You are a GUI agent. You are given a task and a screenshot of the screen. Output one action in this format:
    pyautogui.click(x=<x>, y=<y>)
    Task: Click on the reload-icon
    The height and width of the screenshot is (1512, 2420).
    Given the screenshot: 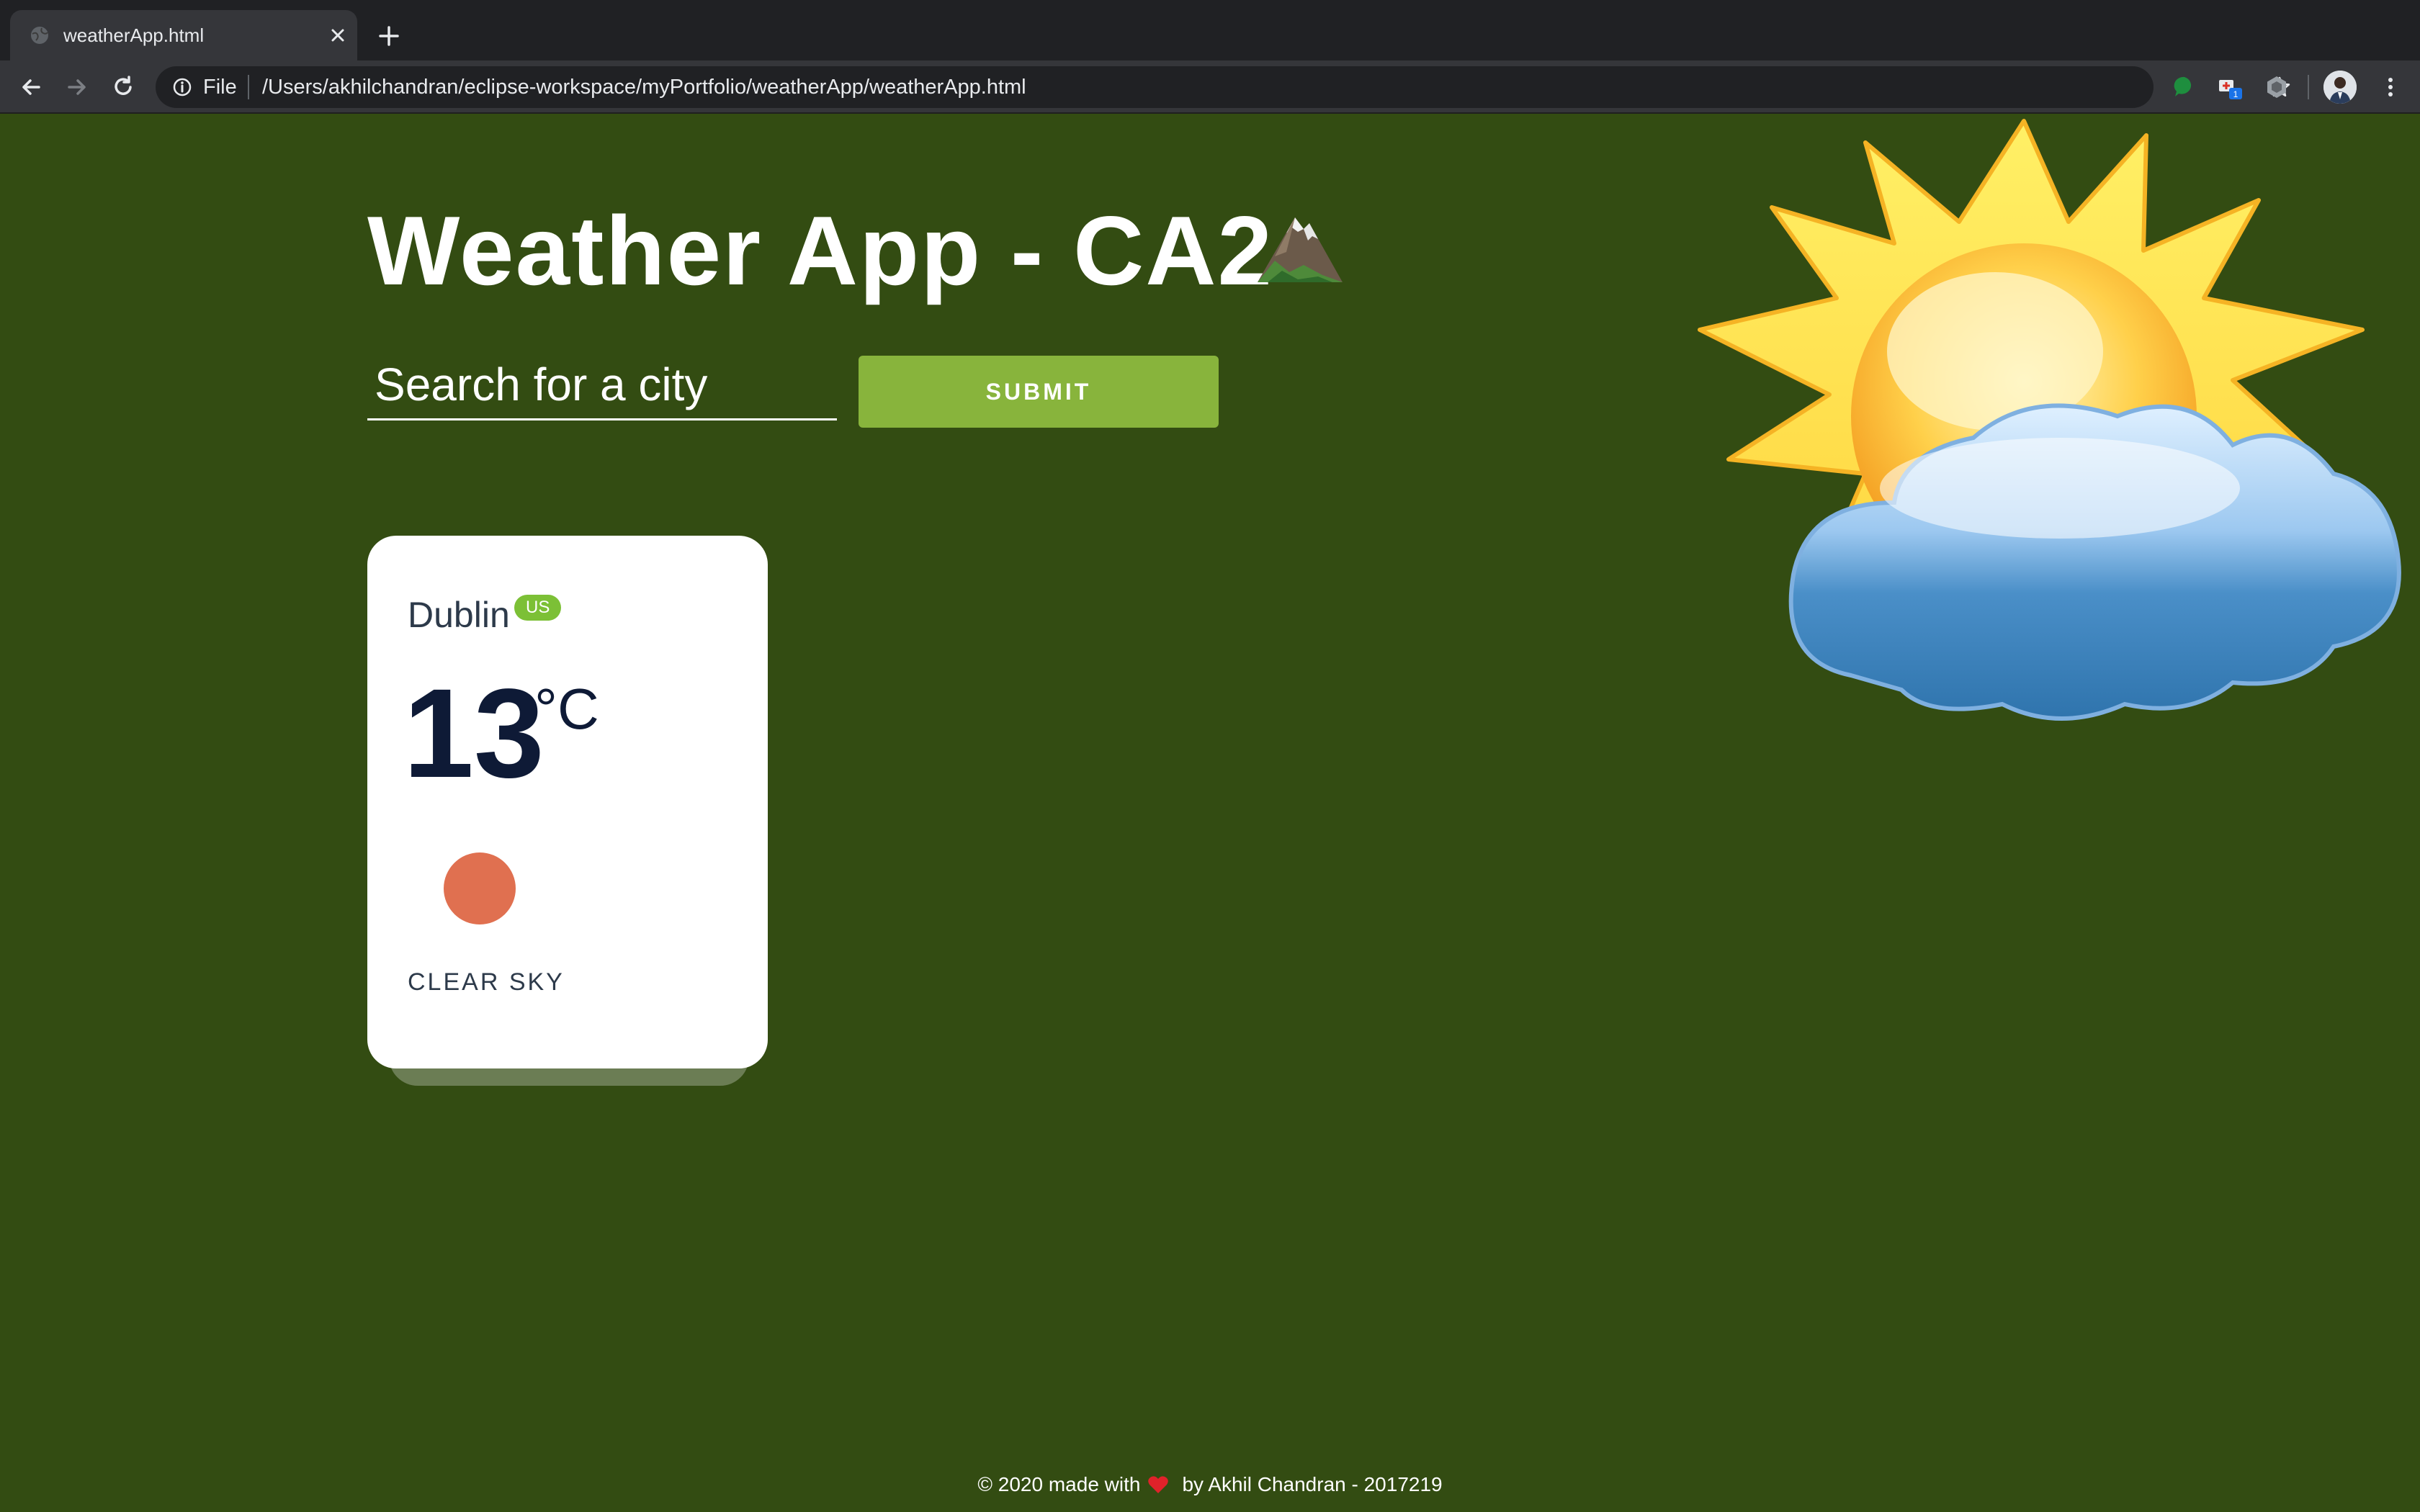 What is the action you would take?
    pyautogui.click(x=123, y=87)
    